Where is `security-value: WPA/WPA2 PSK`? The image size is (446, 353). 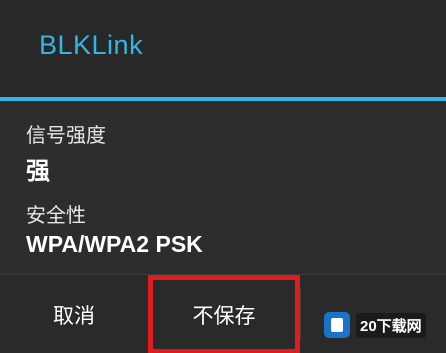 security-value: WPA/WPA2 PSK is located at coordinates (114, 244).